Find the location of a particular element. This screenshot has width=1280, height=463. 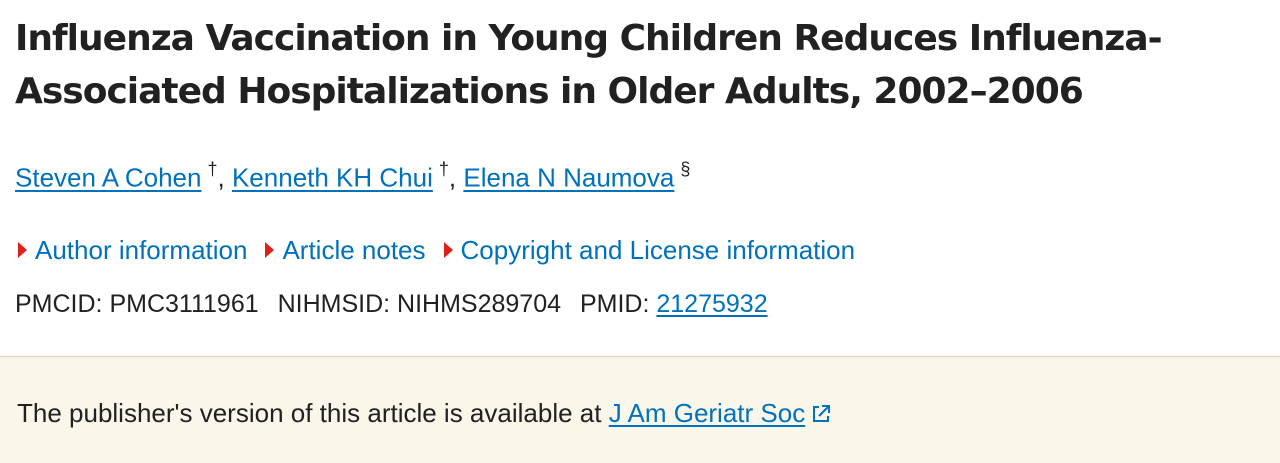

pmcid-value: PMC3111961 is located at coordinates (184, 304).